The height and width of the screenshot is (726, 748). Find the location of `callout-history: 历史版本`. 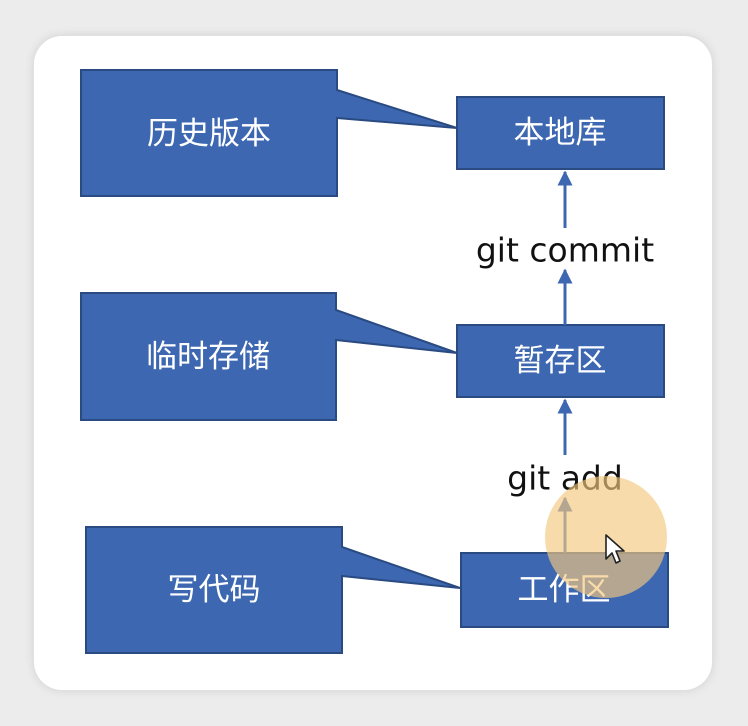

callout-history: 历史版本 is located at coordinates (269, 133).